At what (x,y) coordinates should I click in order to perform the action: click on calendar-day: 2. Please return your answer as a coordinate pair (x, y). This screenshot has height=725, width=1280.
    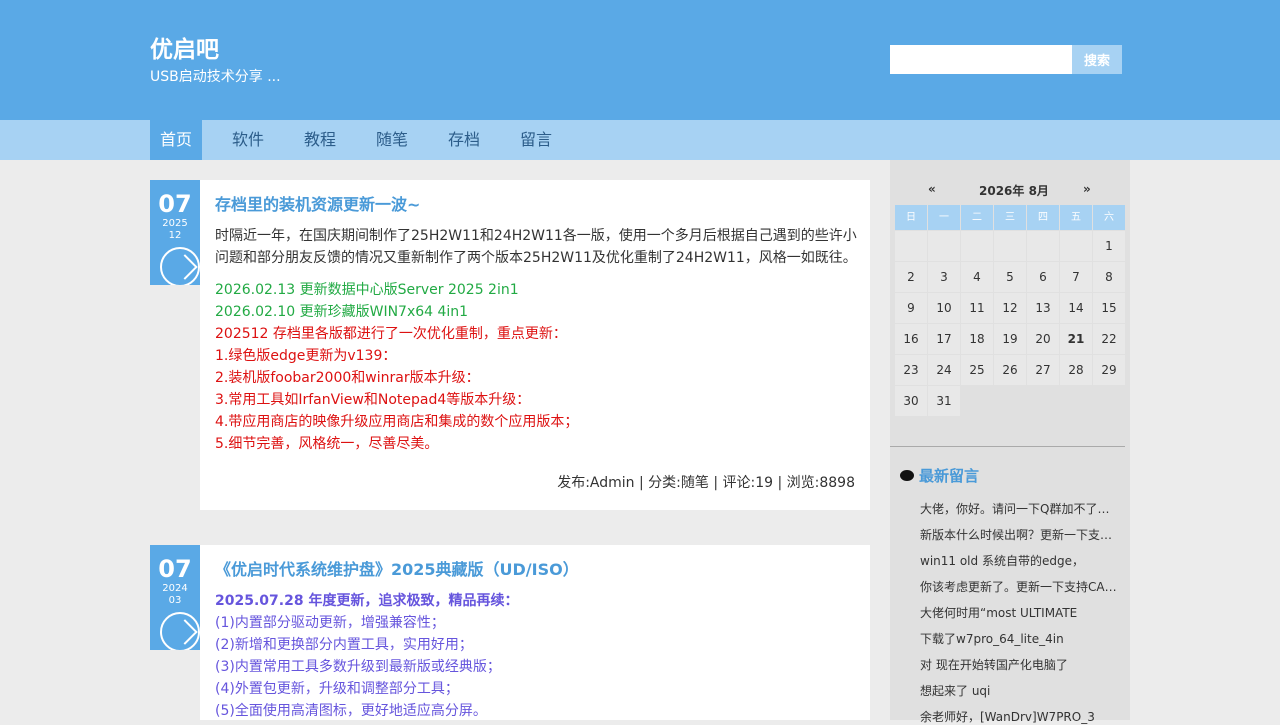
    Looking at the image, I should click on (911, 277).